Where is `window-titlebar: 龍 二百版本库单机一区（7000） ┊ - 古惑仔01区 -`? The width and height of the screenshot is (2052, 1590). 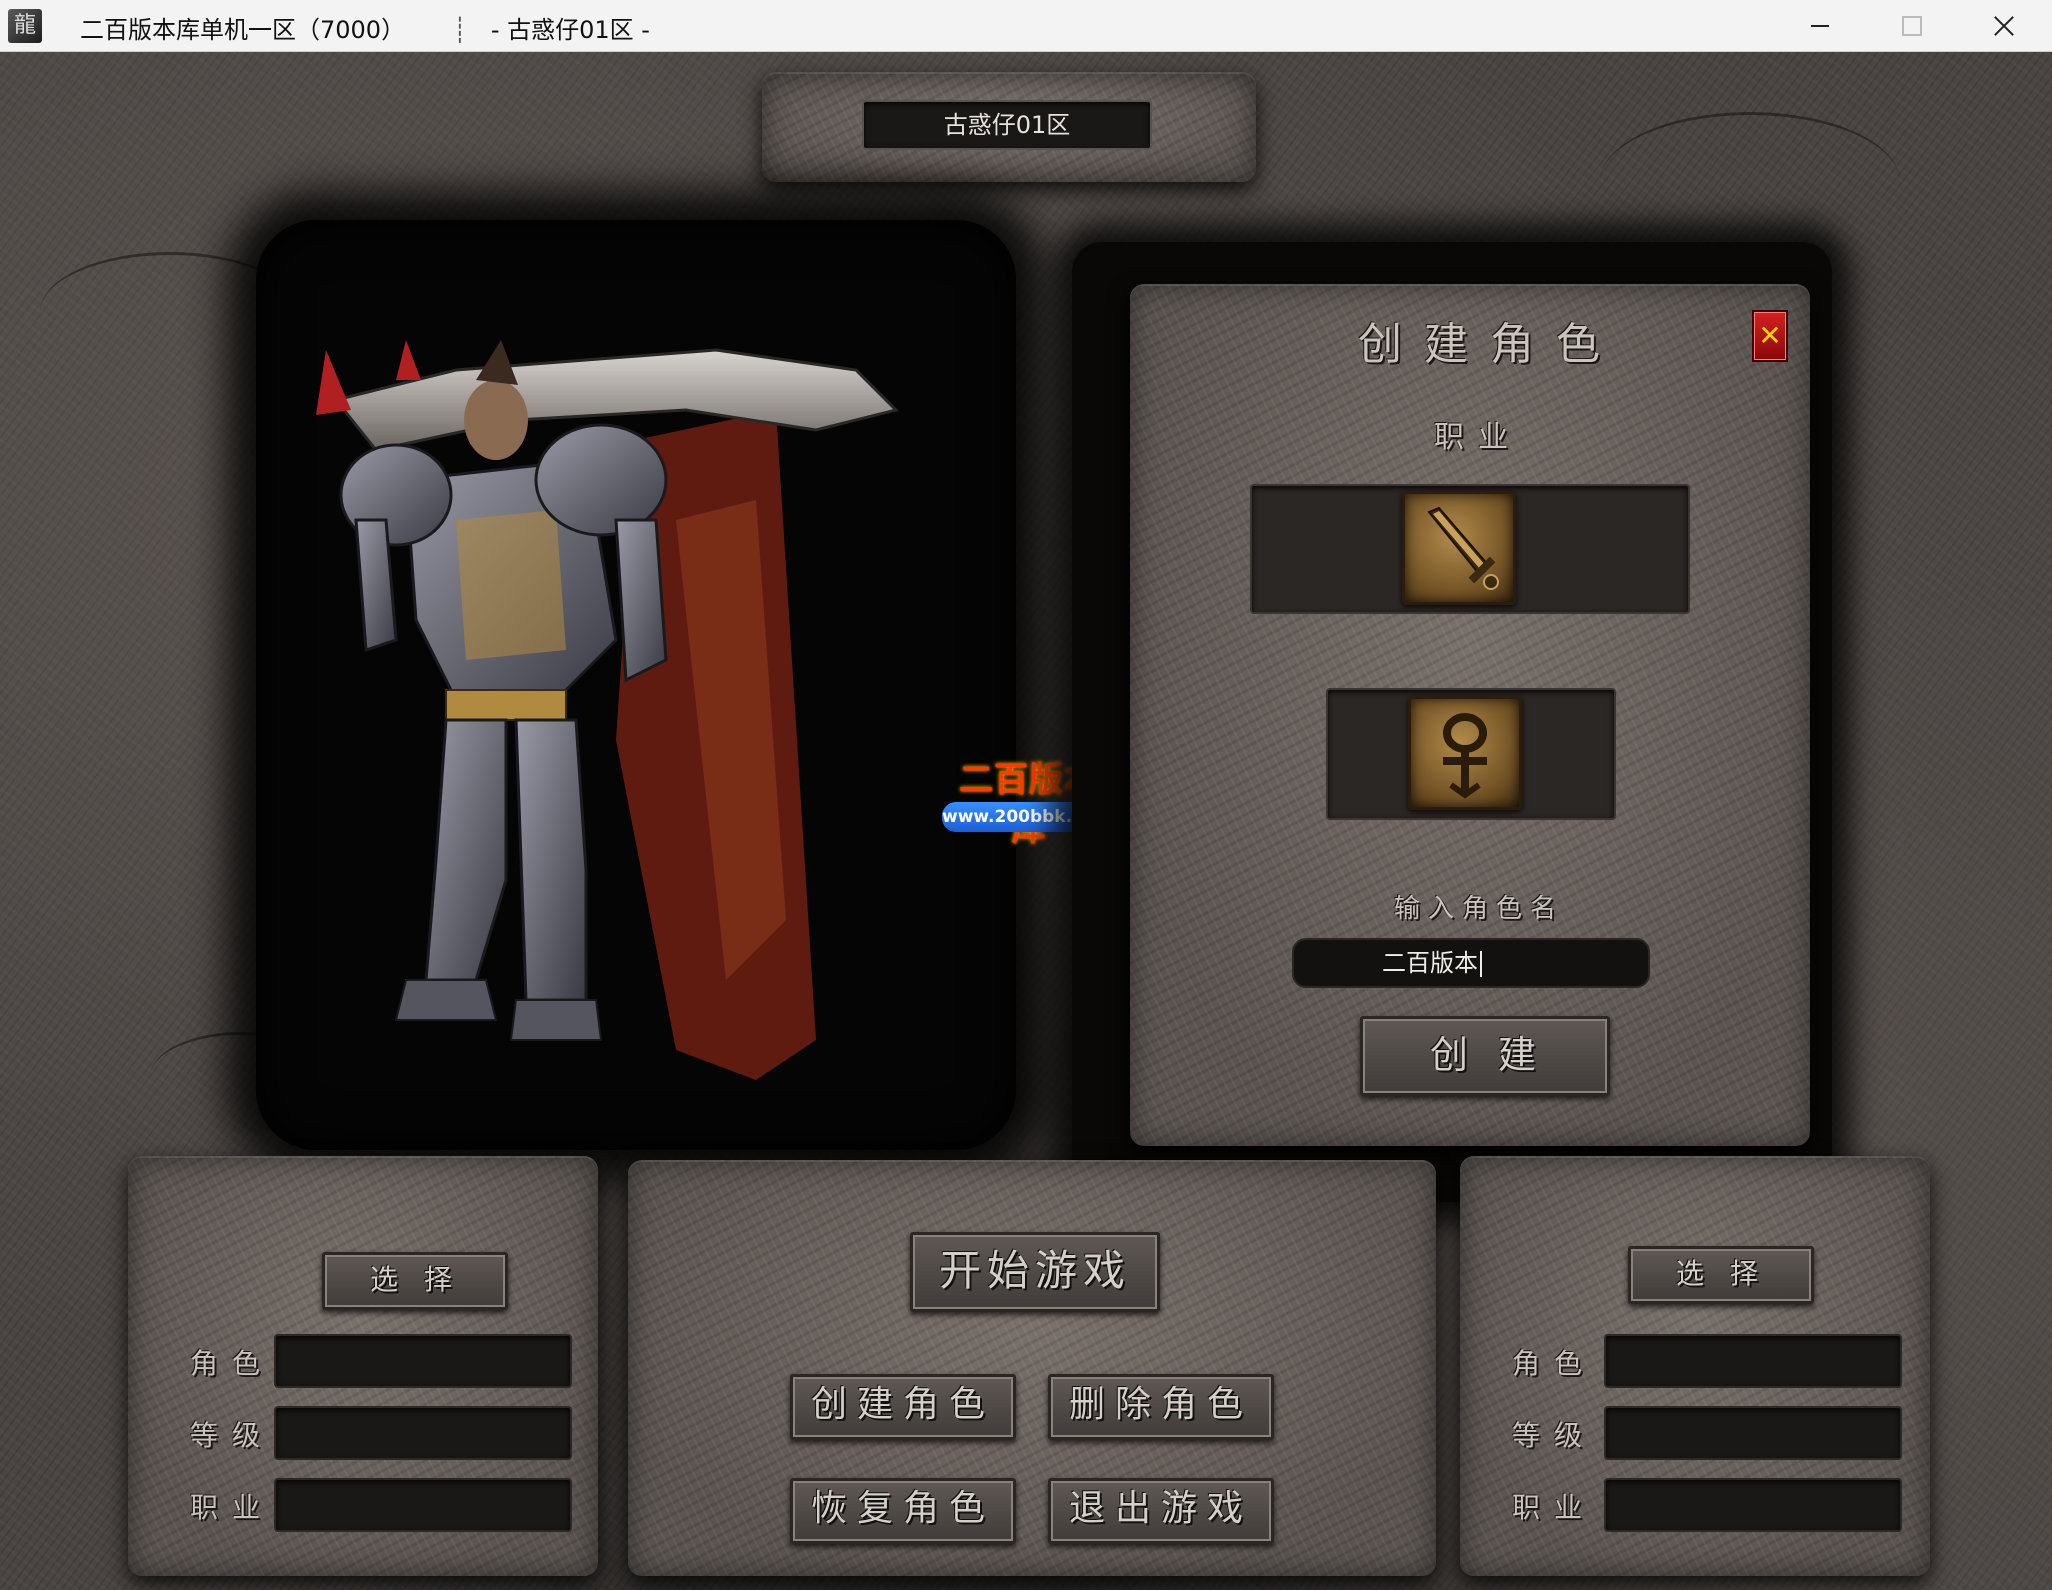
window-titlebar: 龍 二百版本库单机一区（7000） ┊ - 古惑仔01区 - is located at coordinates (1026, 26).